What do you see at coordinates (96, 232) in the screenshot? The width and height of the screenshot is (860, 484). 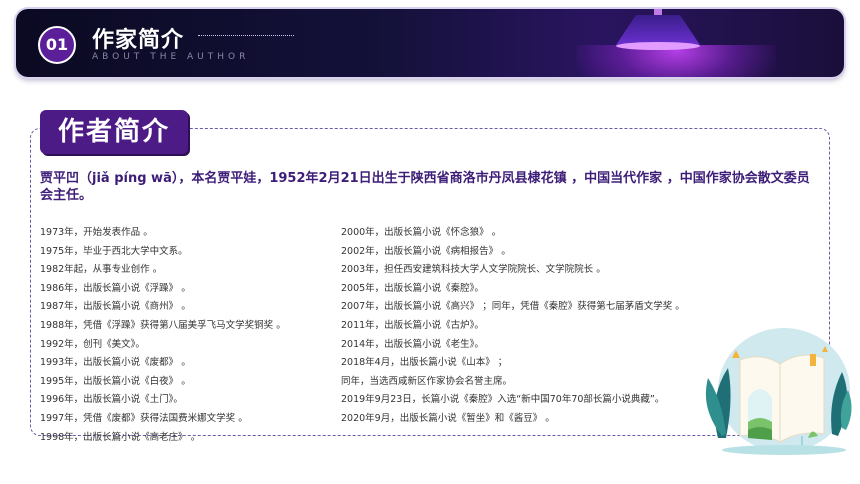 I see `timeline-item: 1973年，开始发表作品 。` at bounding box center [96, 232].